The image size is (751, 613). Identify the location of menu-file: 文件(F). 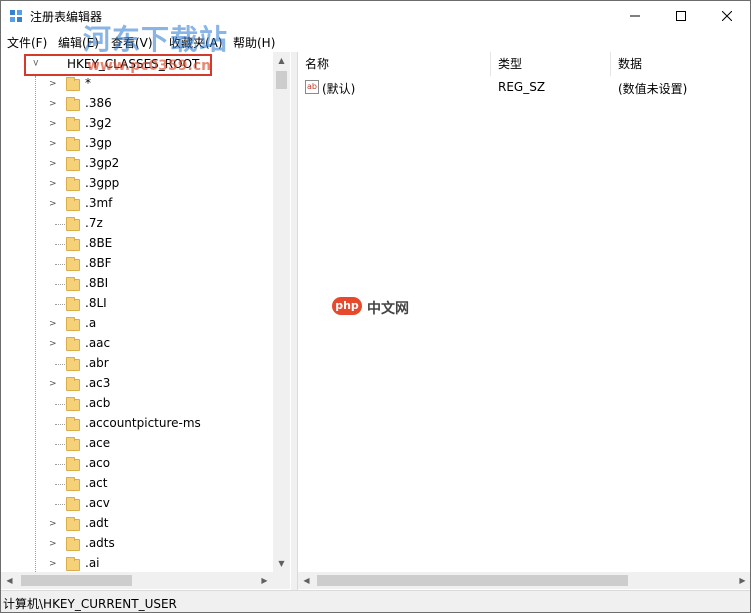
(27, 42).